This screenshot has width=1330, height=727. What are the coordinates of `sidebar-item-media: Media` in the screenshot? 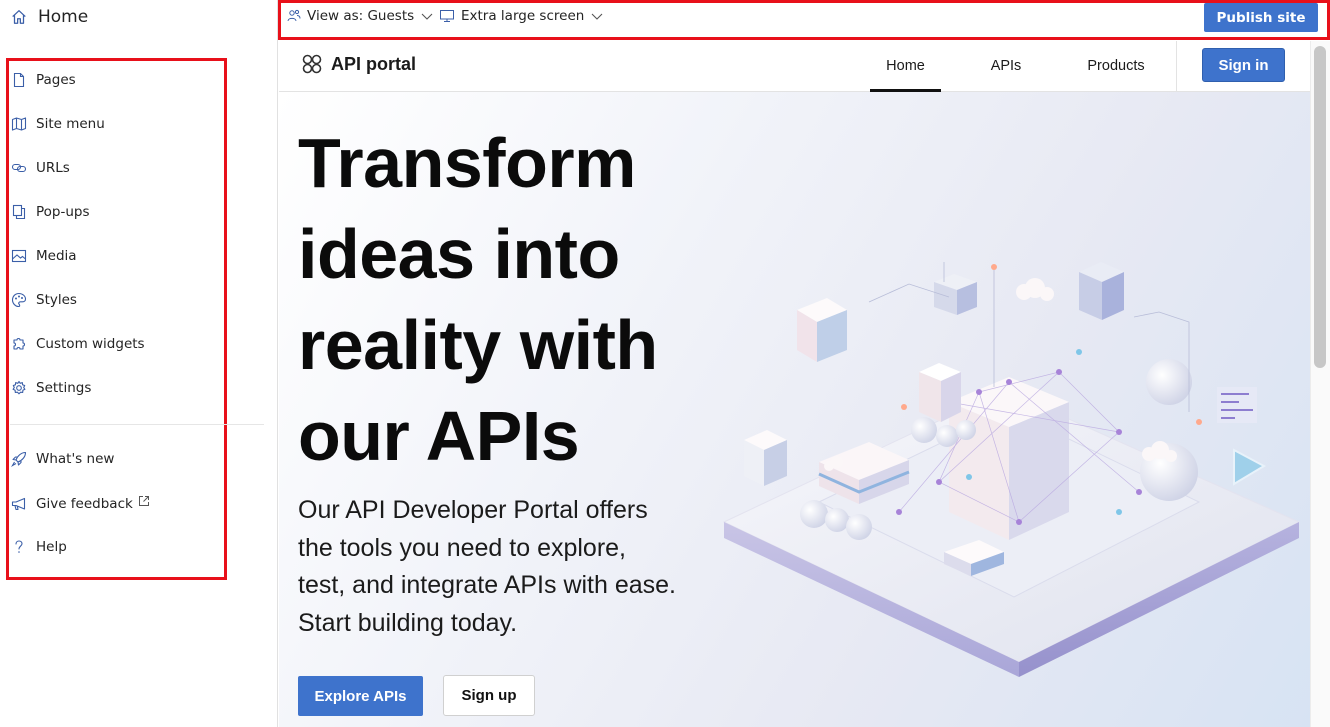 It's located at (43, 256).